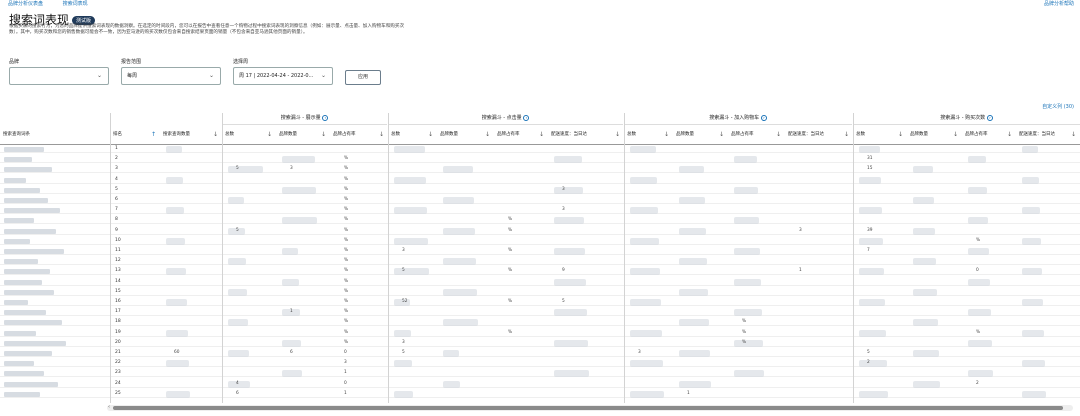  What do you see at coordinates (540, 343) in the screenshot?
I see `table-row: 20% 3%` at bounding box center [540, 343].